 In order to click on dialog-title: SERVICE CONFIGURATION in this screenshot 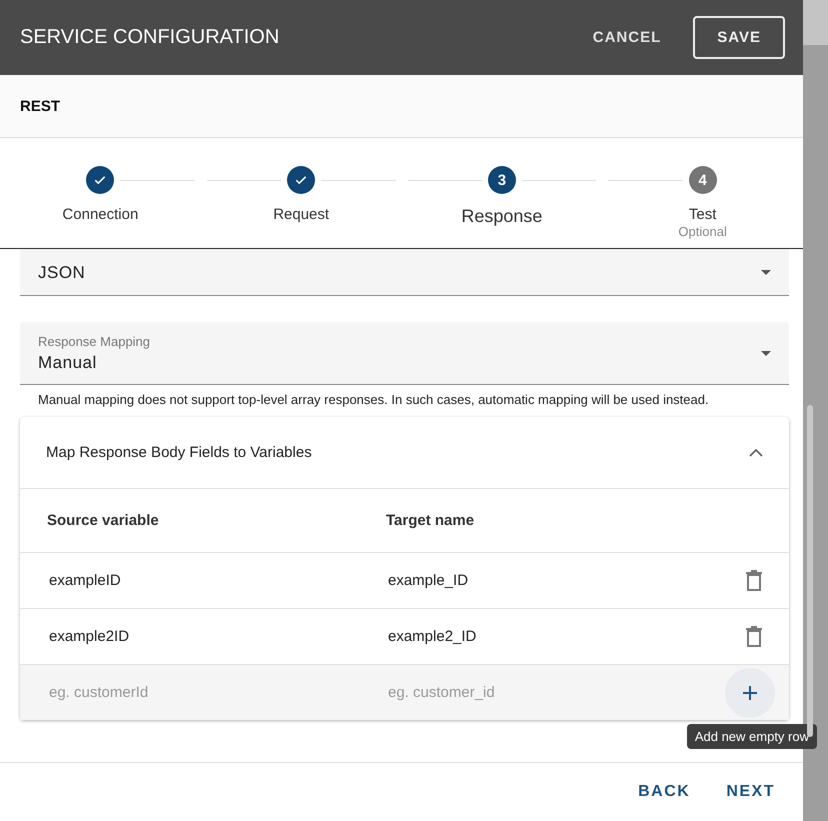, I will do `click(150, 37)`.